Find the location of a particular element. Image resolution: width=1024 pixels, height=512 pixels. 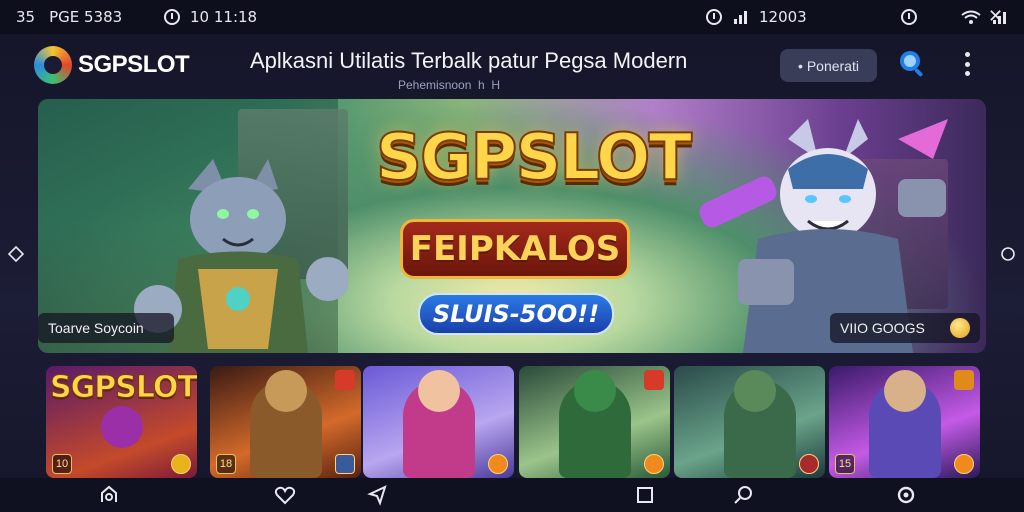

banner-chip-right: VIIO GOOGS is located at coordinates (905, 328).